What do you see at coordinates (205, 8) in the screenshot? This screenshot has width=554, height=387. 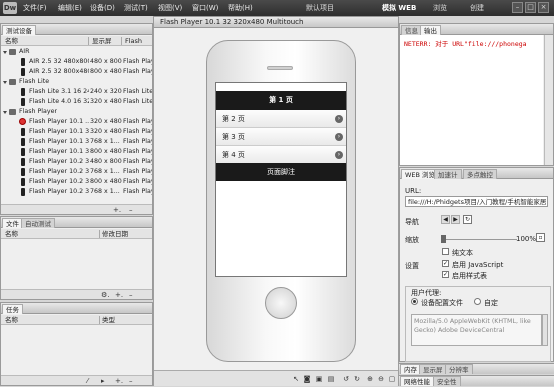 I see `menu-window: 窗口(W)` at bounding box center [205, 8].